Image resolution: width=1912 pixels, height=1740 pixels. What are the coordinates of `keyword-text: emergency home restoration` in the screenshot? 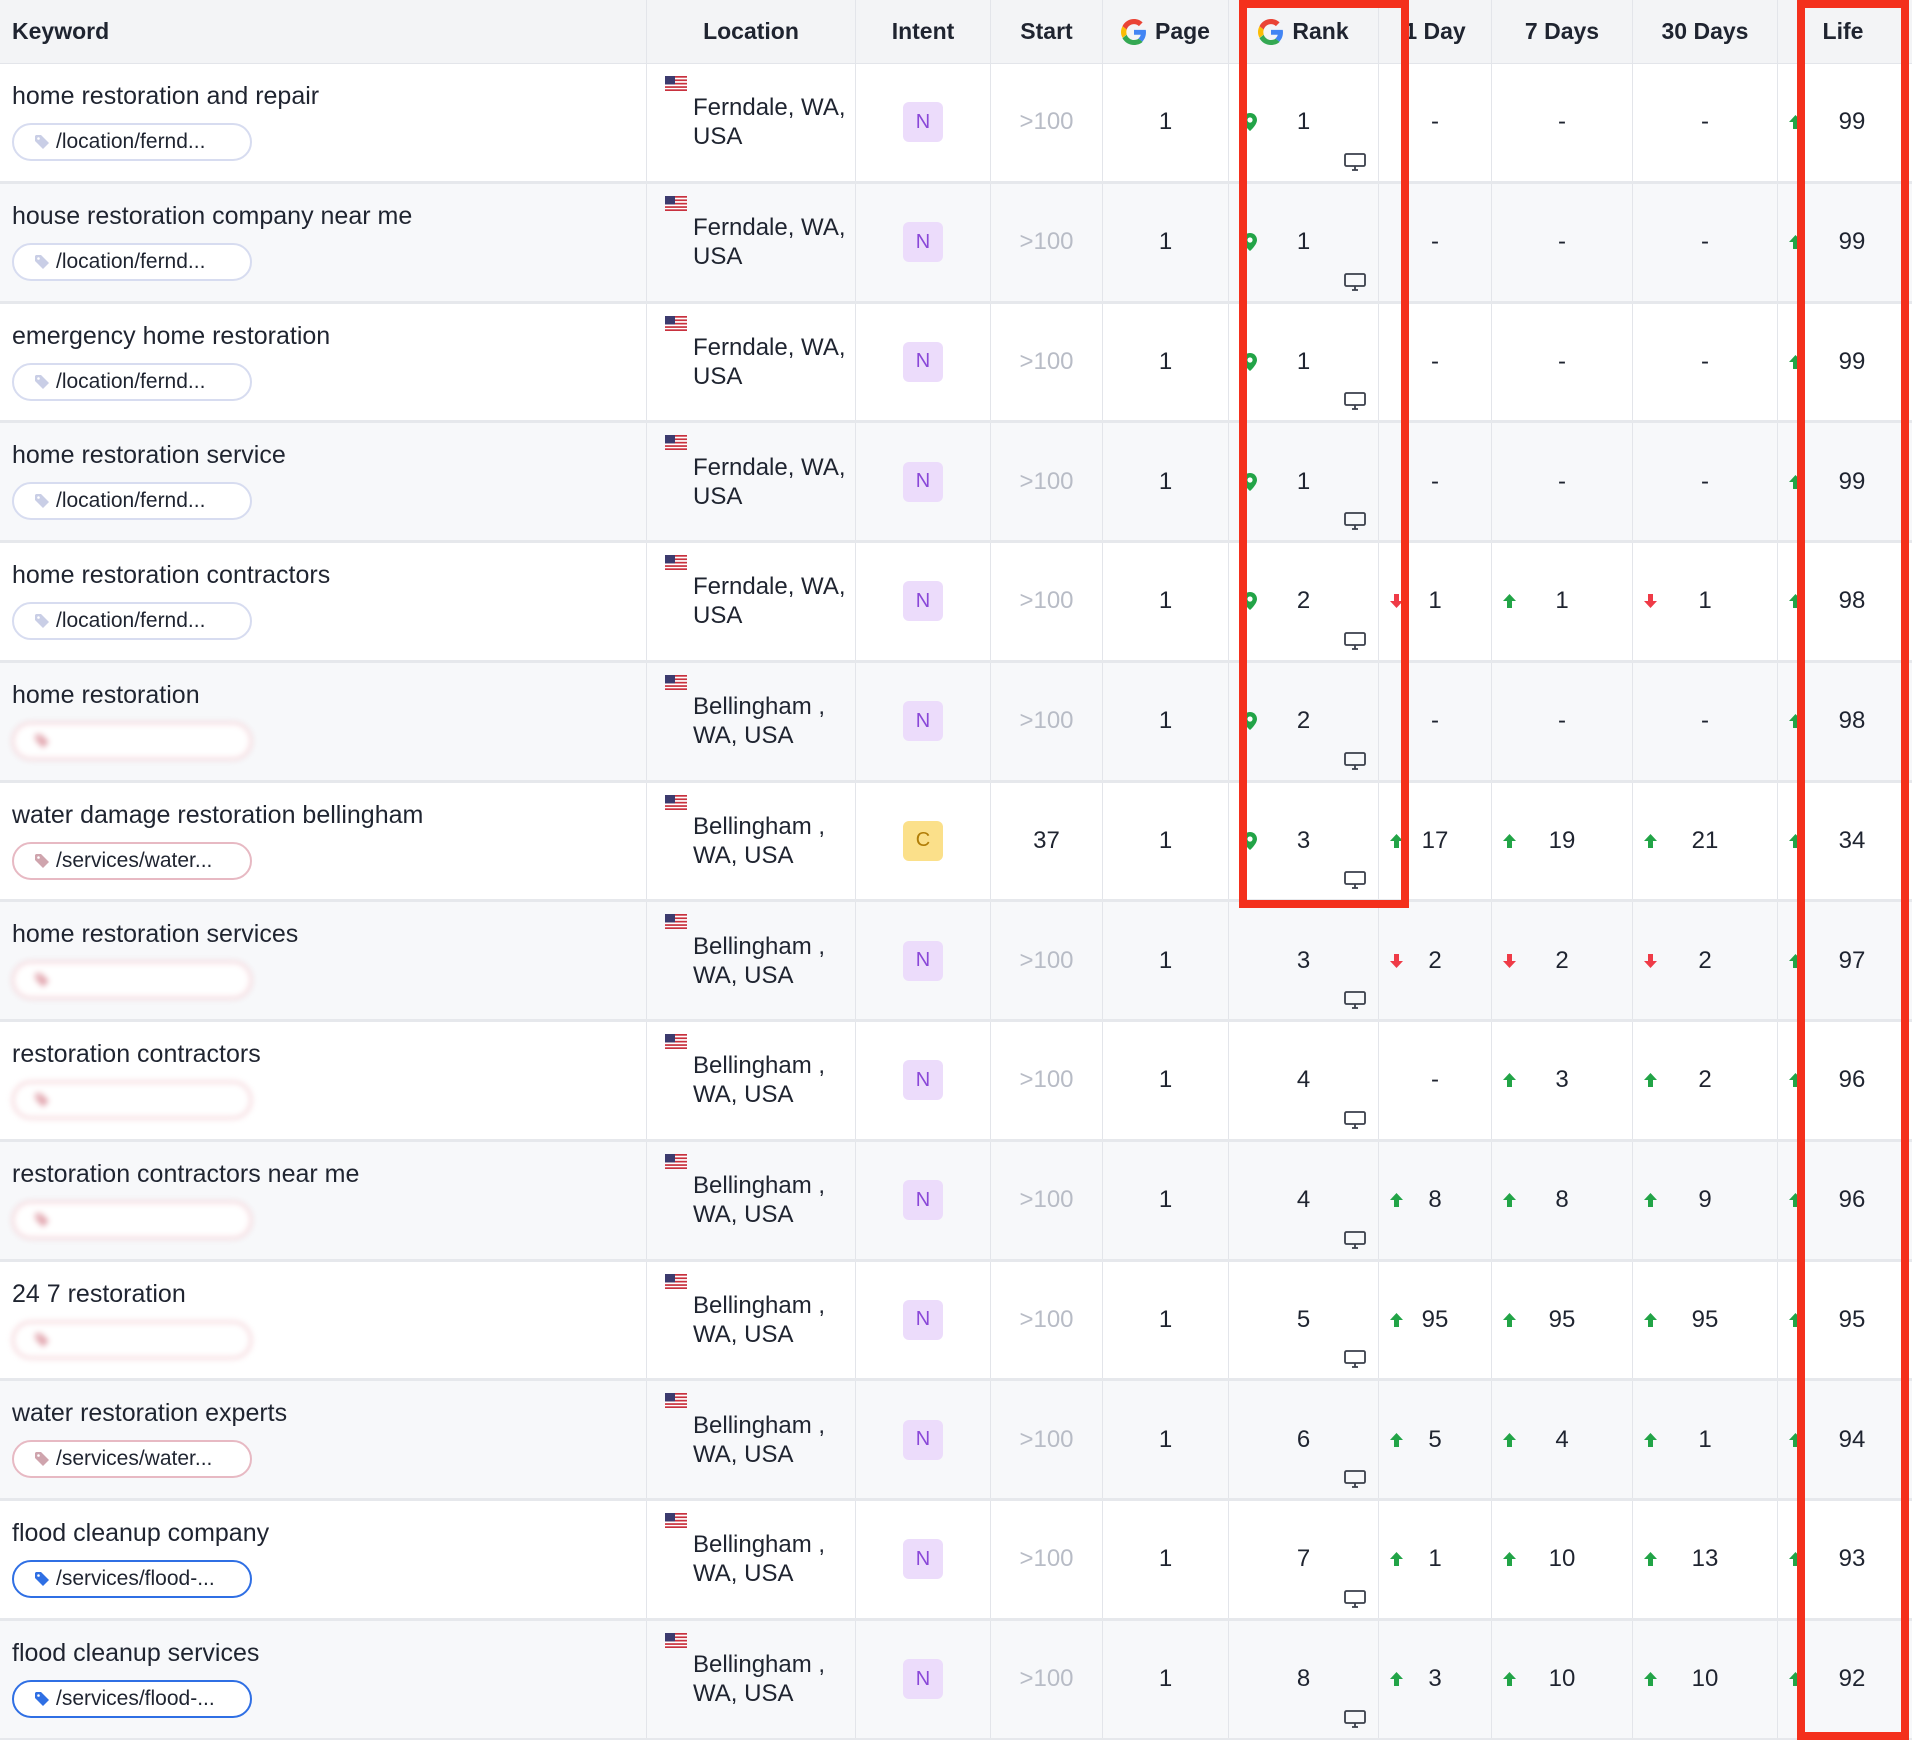 It's located at (171, 336).